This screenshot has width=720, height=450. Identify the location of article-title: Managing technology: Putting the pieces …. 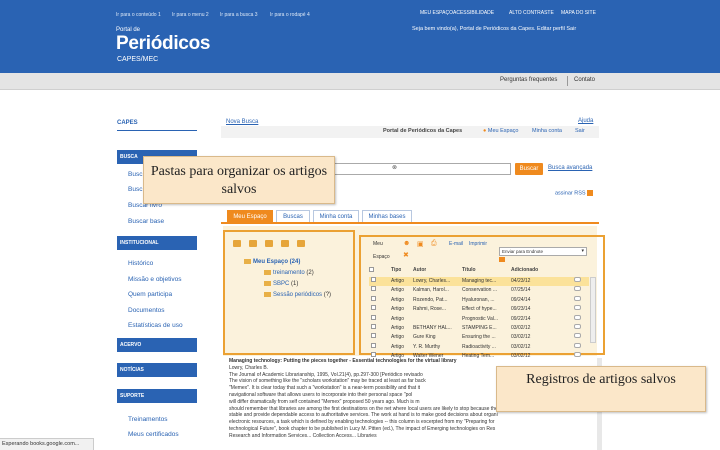
(410, 361).